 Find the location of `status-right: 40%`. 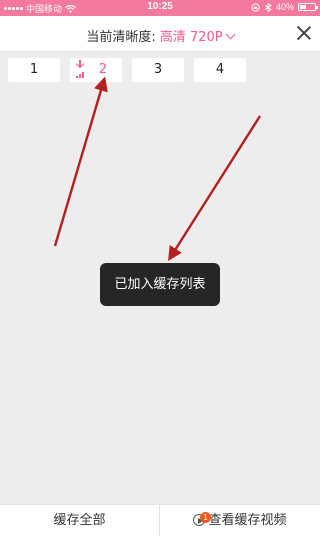

status-right: 40% is located at coordinates (284, 7).